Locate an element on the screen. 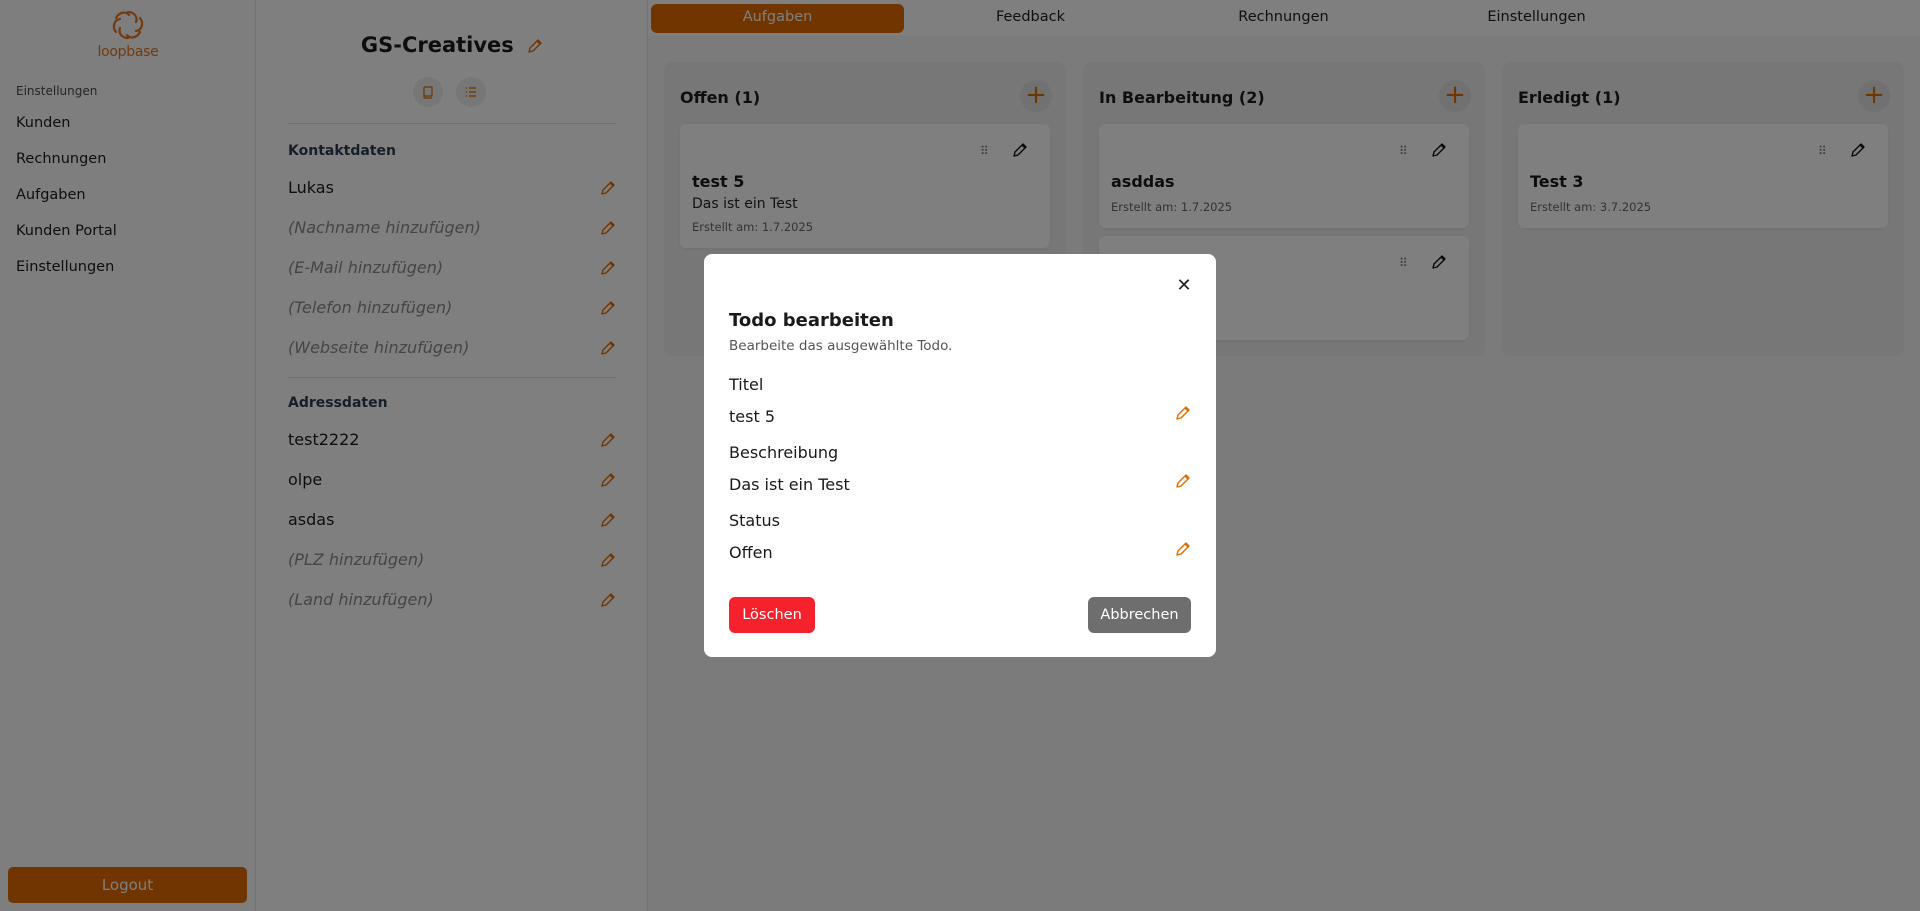  close-icon: ✕ is located at coordinates (1184, 286).